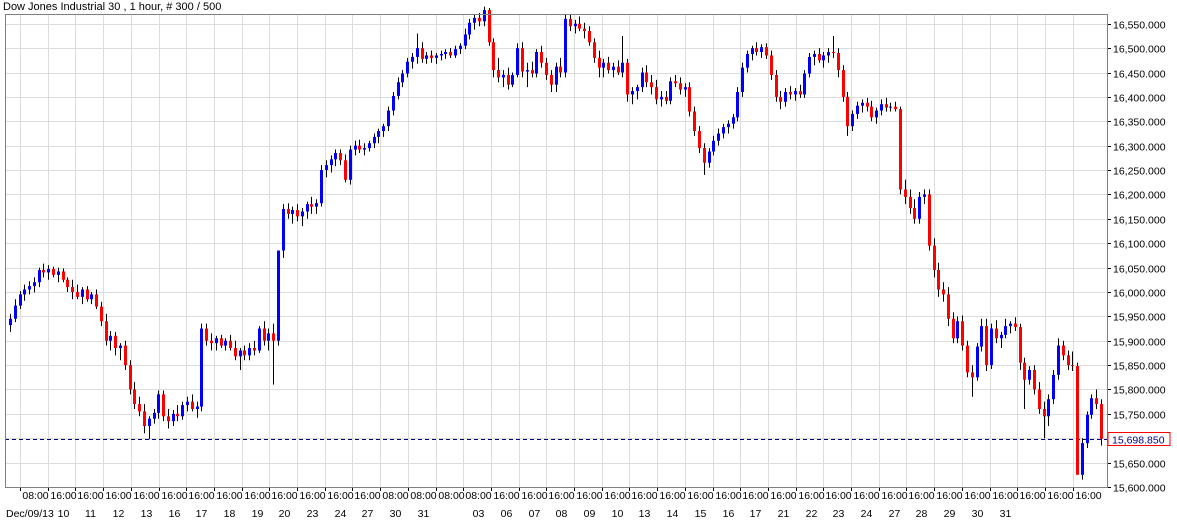 Image resolution: width=1177 pixels, height=523 pixels. Describe the element at coordinates (1139, 221) in the screenshot. I see `y-tick-label: 16,150.000` at that location.